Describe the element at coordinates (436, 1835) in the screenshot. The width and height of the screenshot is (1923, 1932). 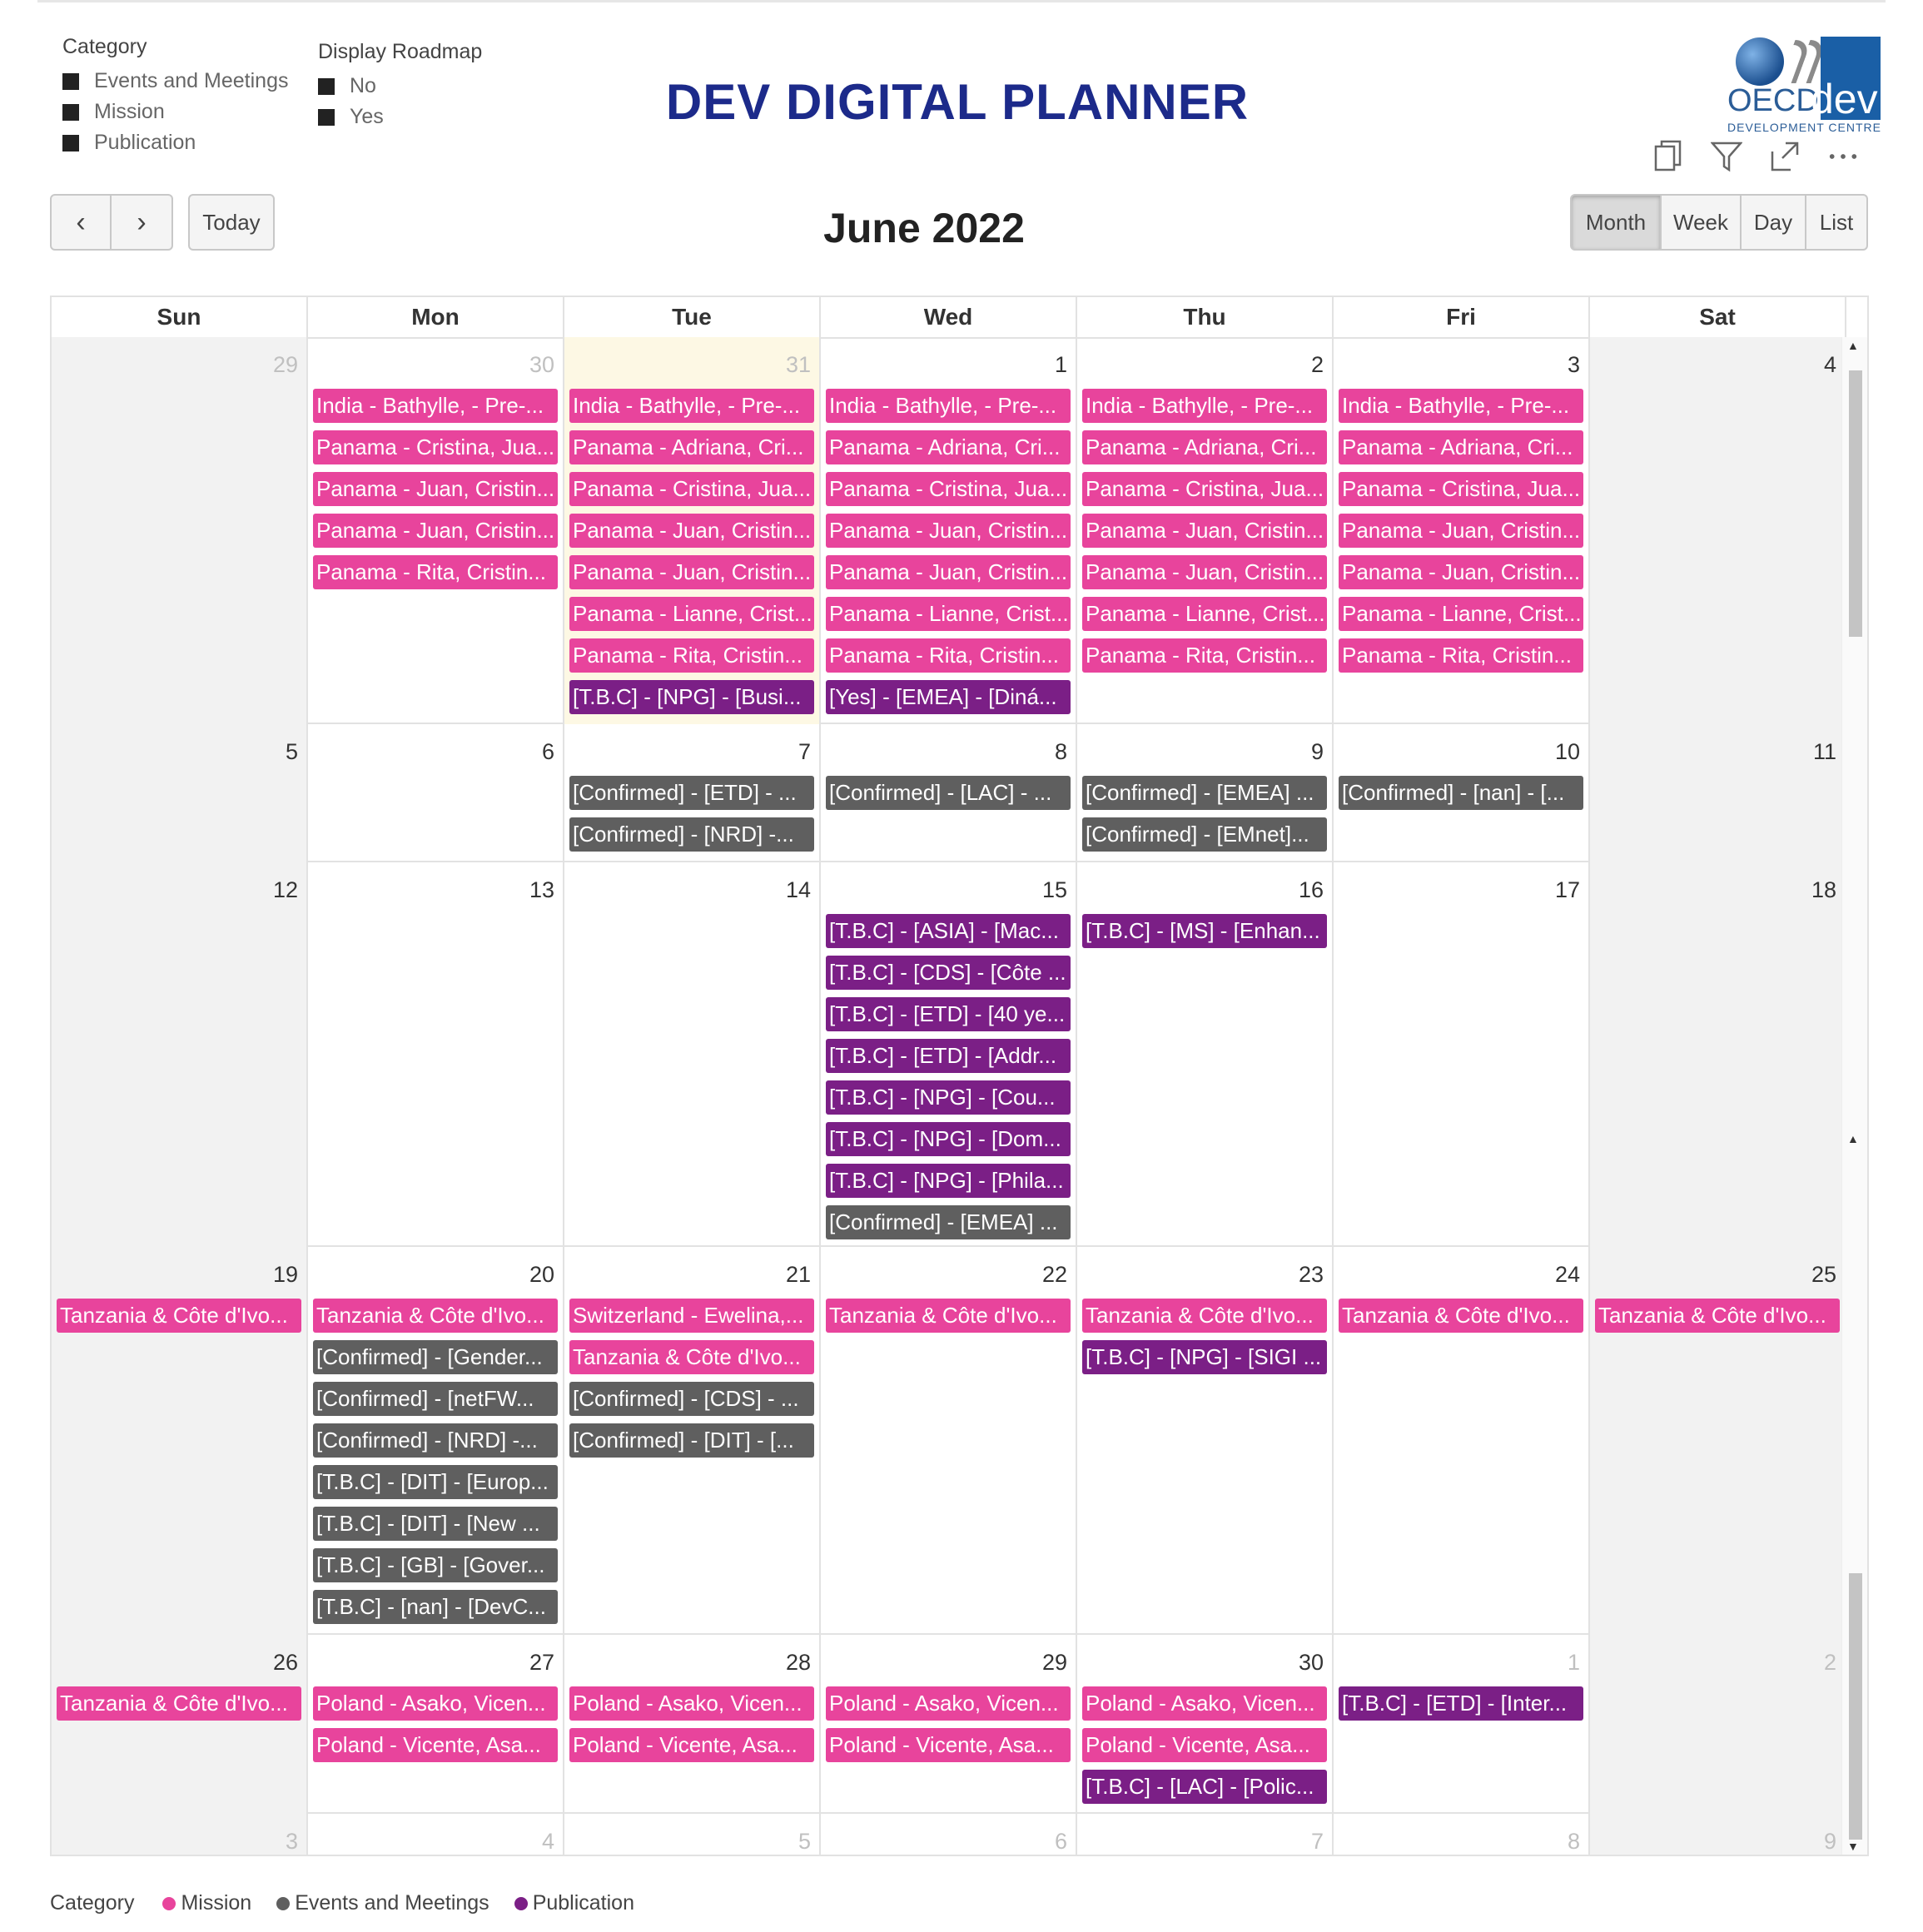
I see `day-cell: 4` at that location.